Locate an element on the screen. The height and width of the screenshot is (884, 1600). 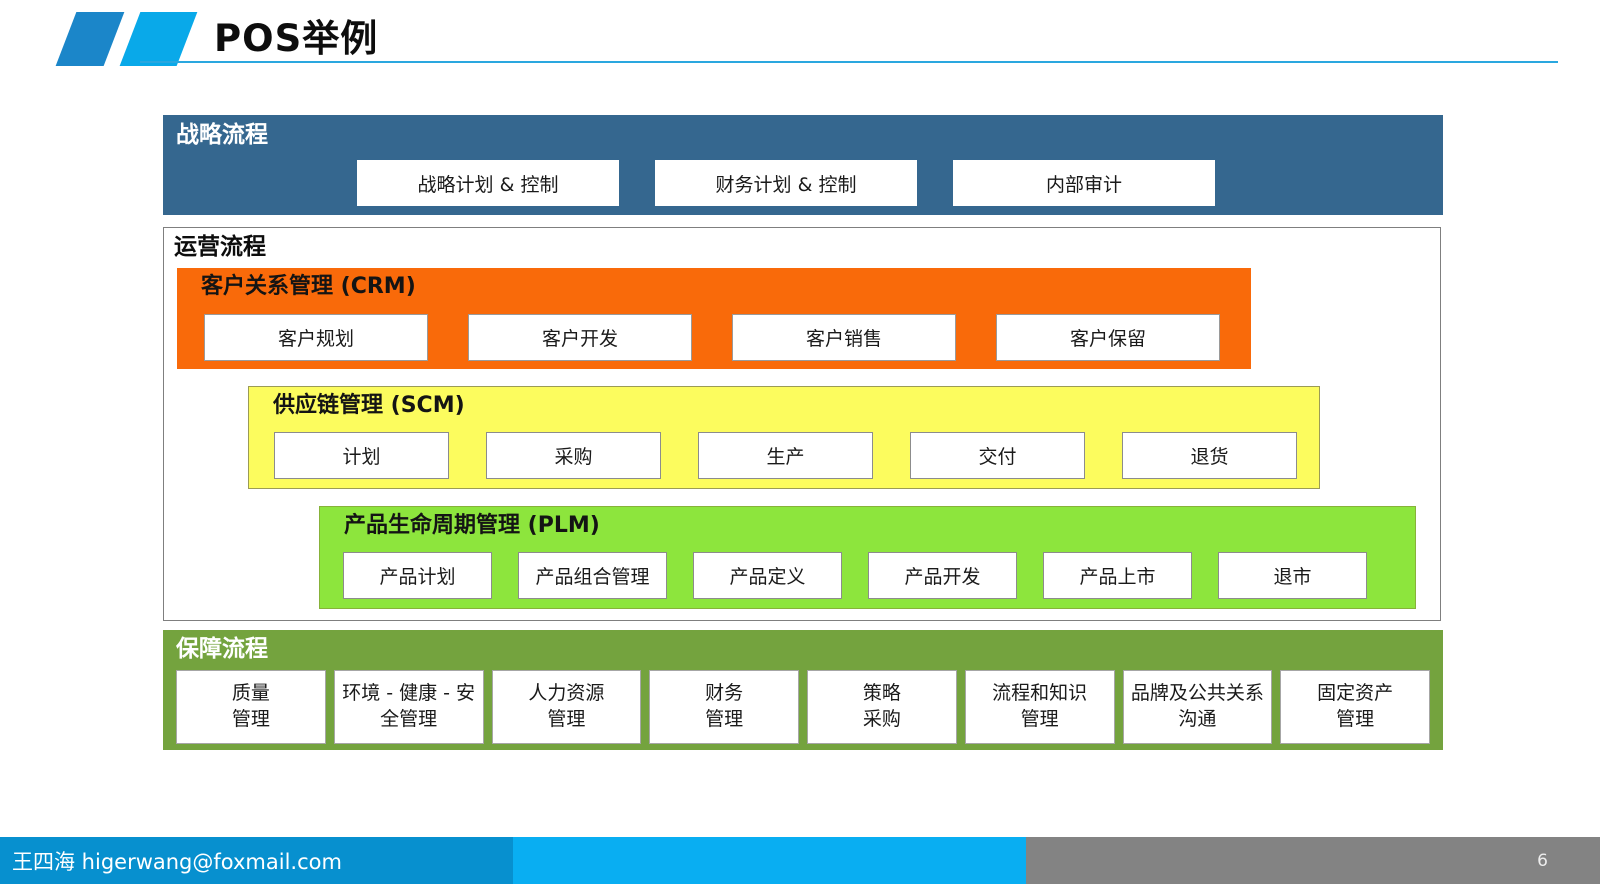
page-number: 6 is located at coordinates (1542, 860).